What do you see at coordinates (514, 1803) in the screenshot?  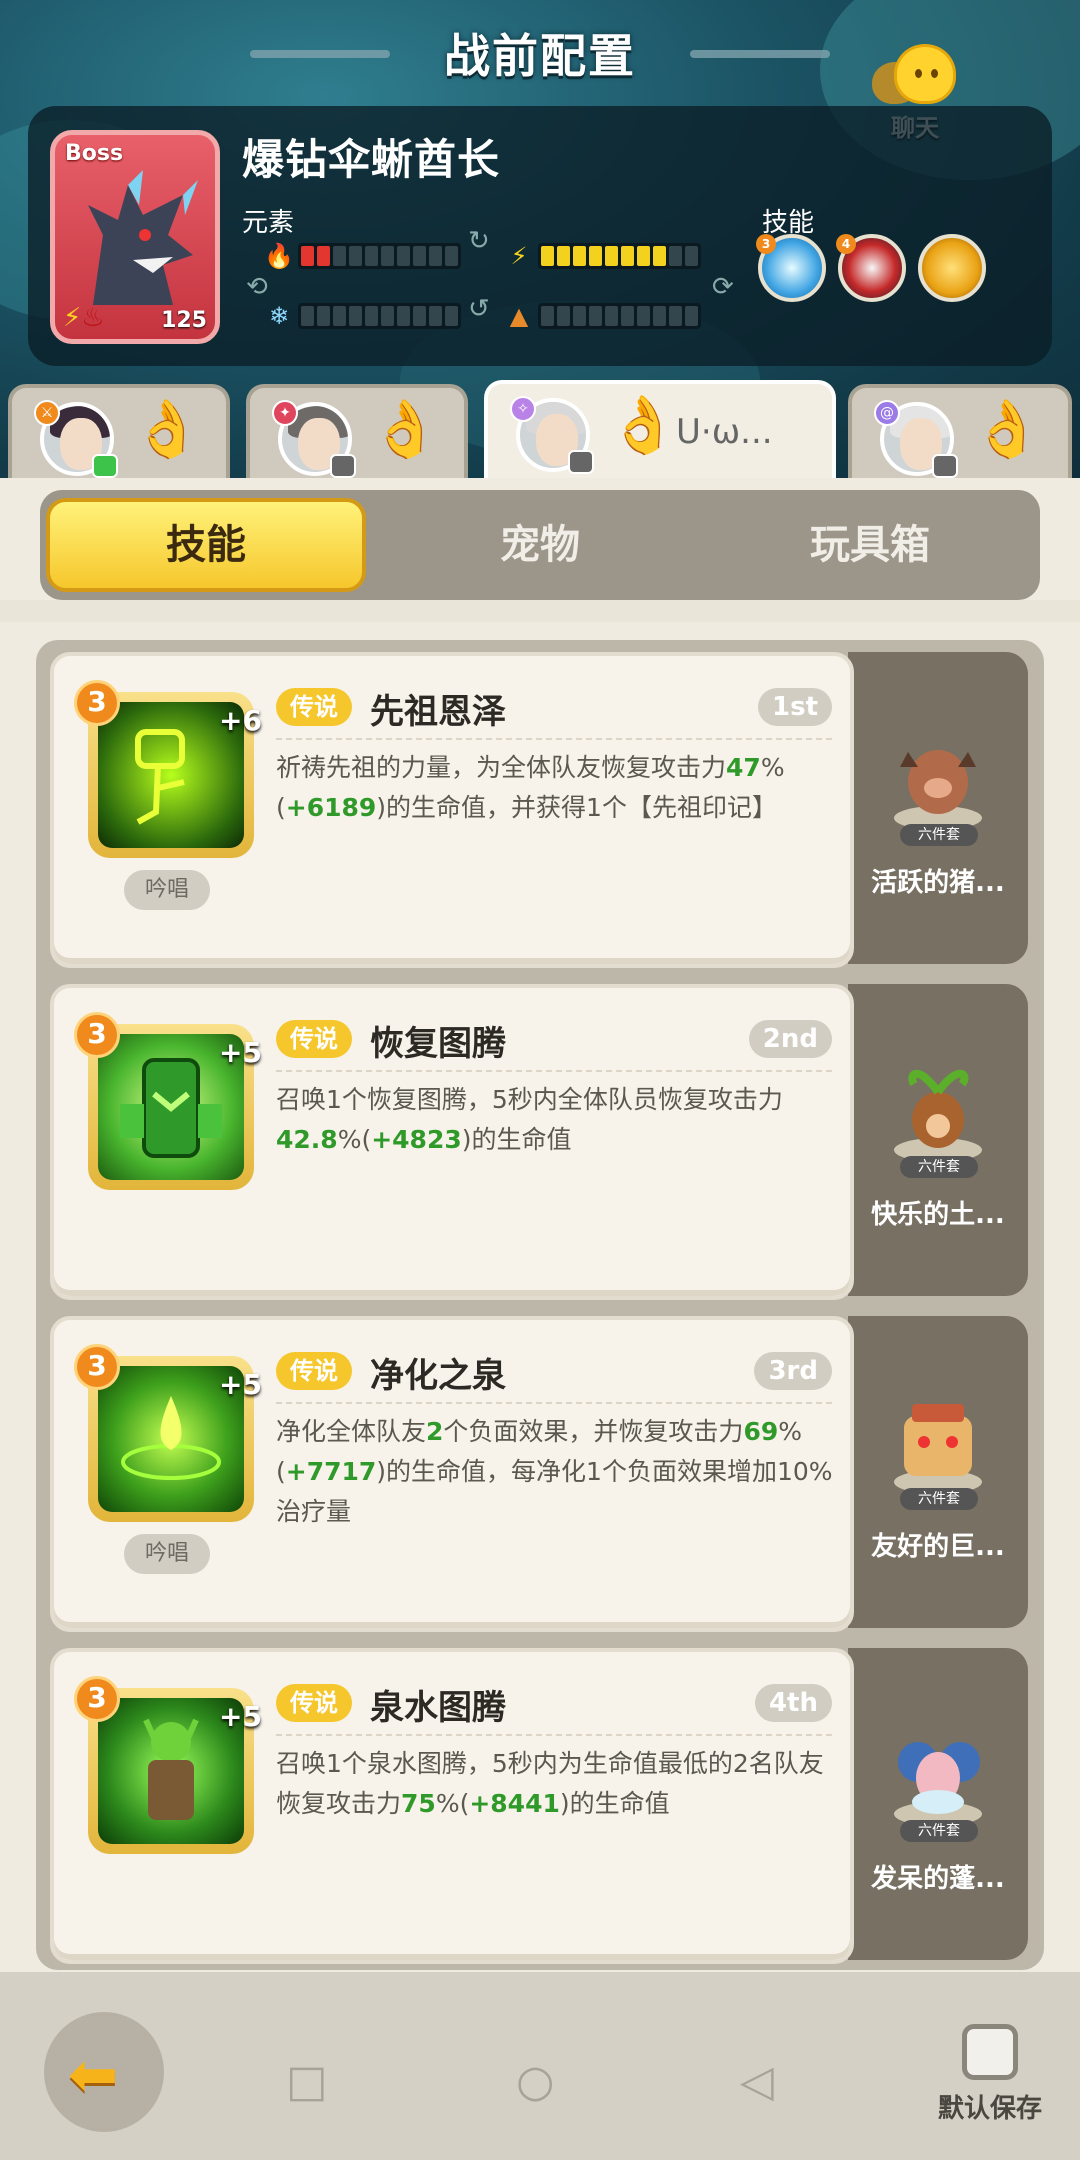 I see `desc-value: +8441` at bounding box center [514, 1803].